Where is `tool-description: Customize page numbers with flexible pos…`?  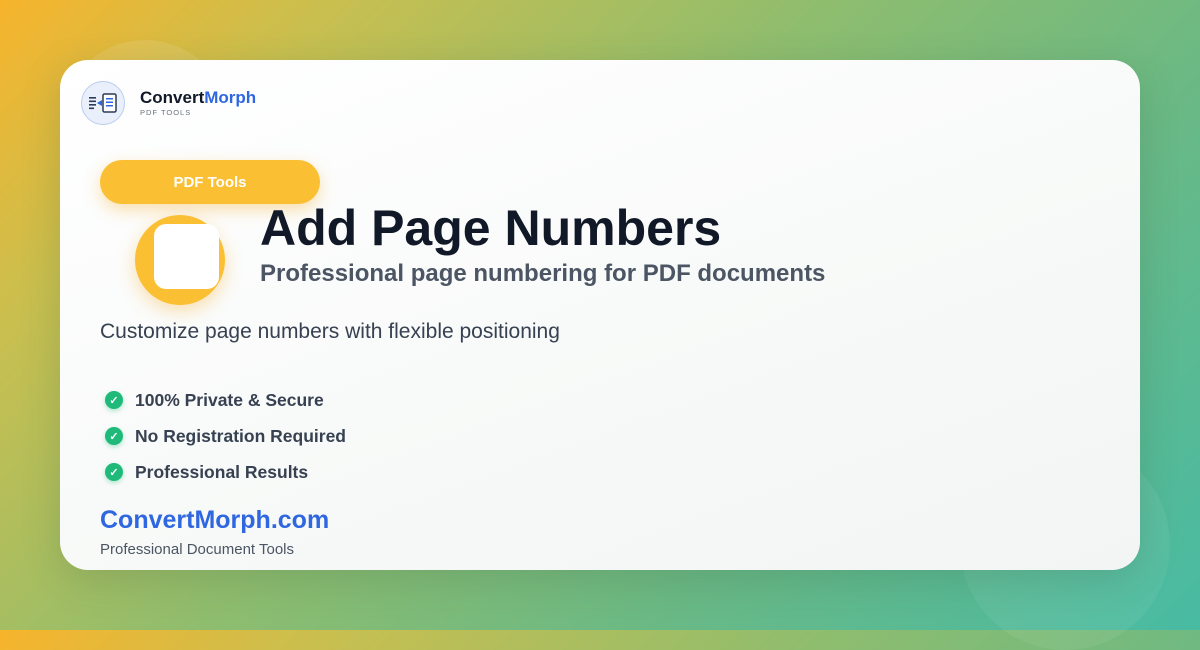
tool-description: Customize page numbers with flexible pos… is located at coordinates (330, 331).